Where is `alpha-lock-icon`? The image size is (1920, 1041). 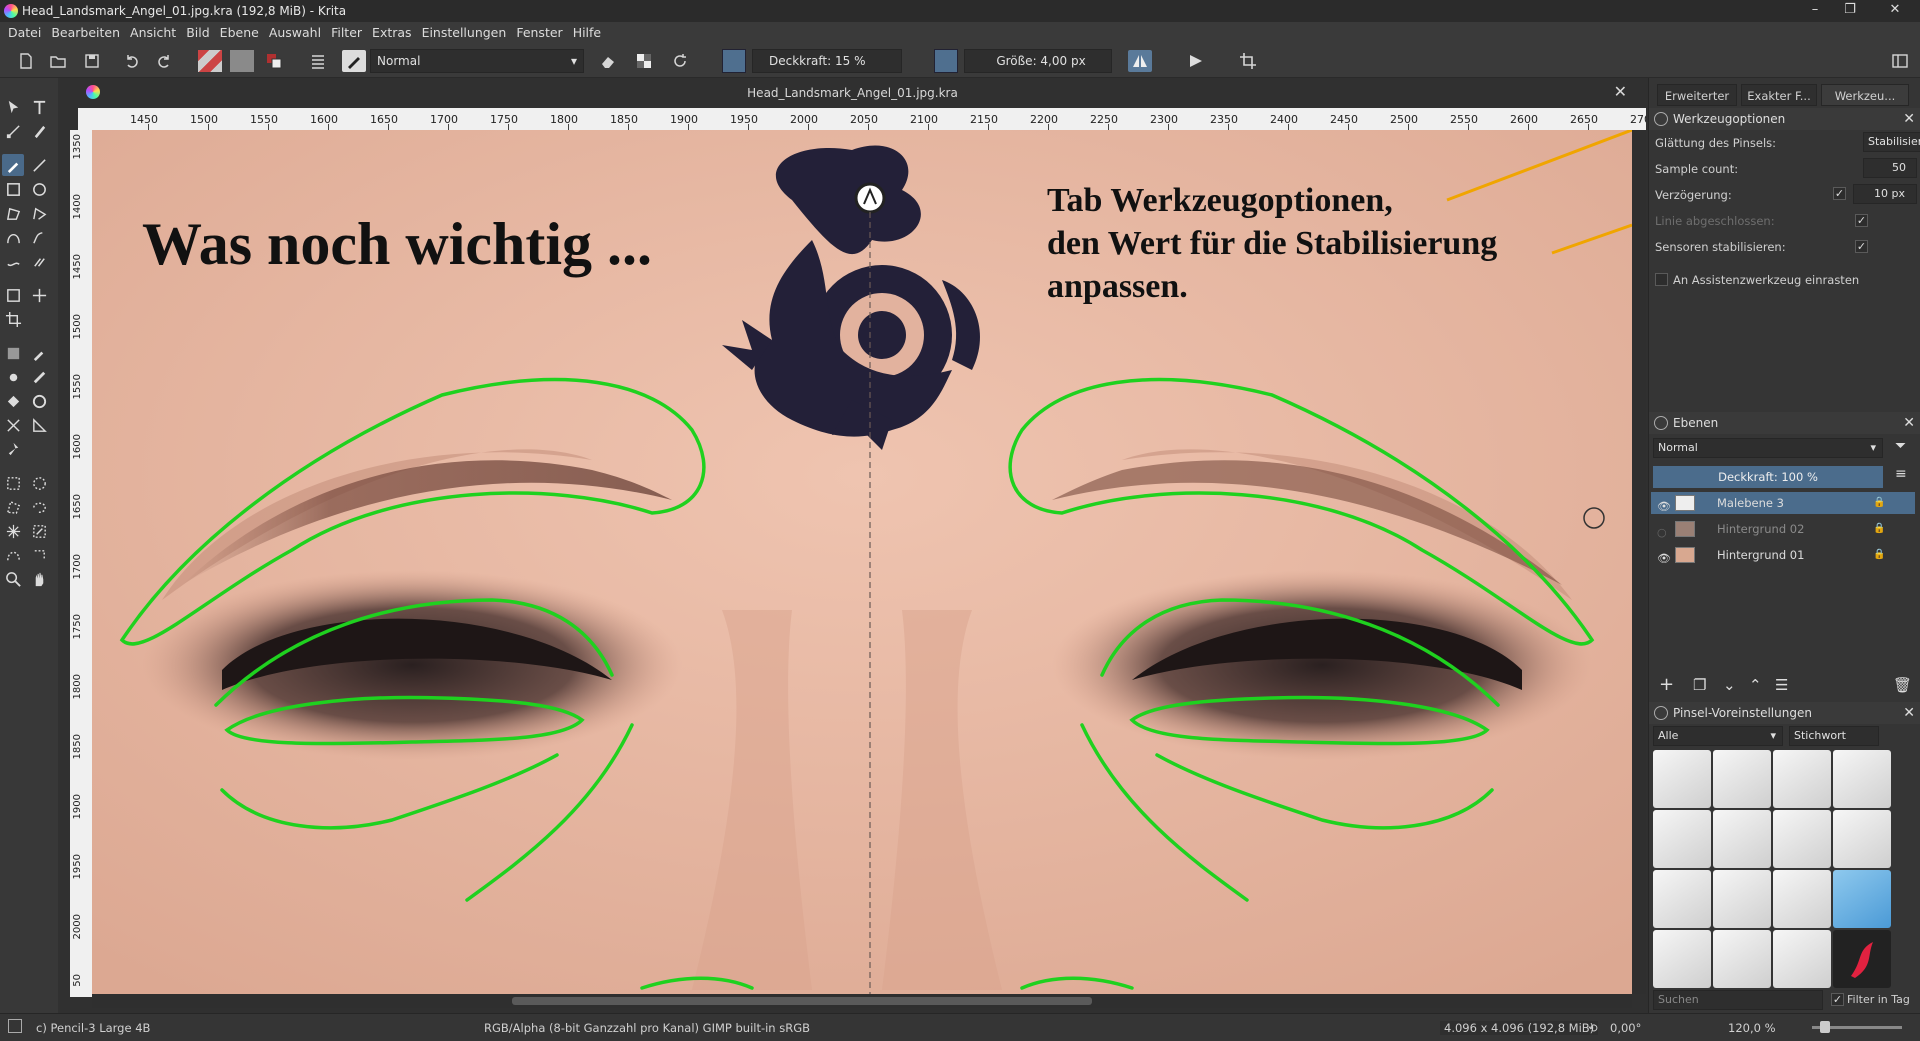
alpha-lock-icon is located at coordinates (644, 61).